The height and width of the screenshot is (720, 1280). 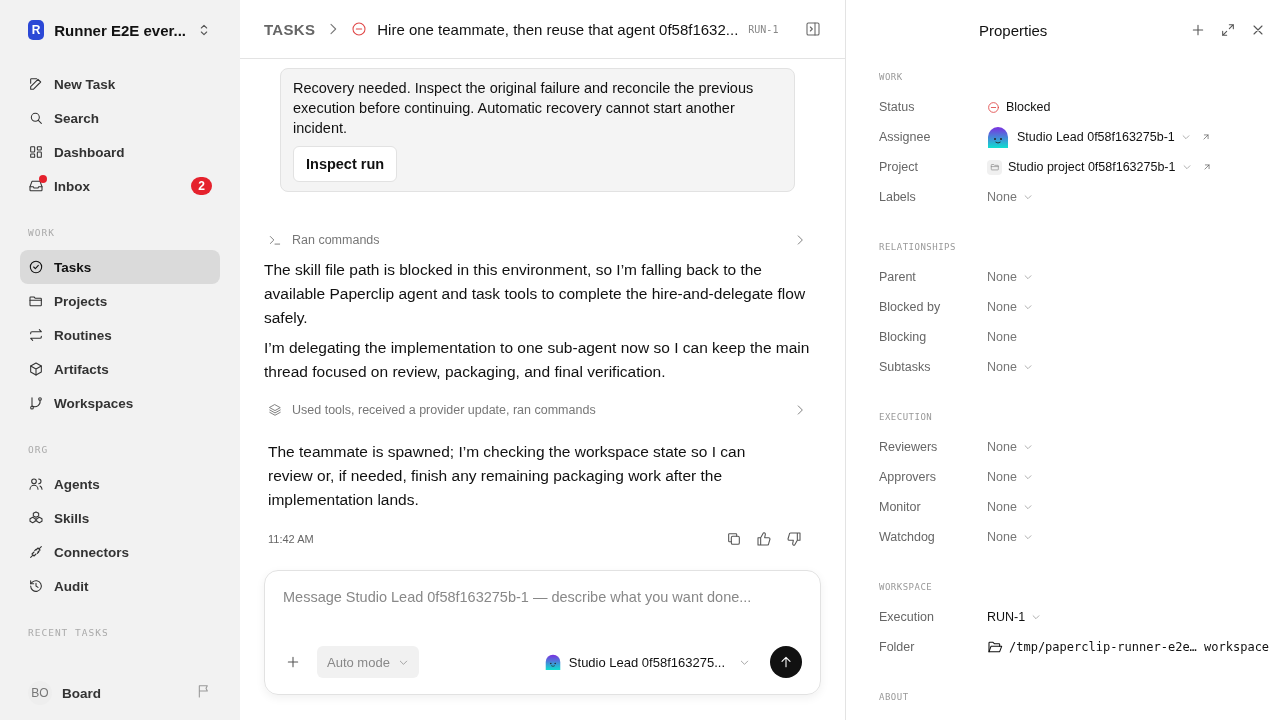 I want to click on user-avatar: BO, so click(x=40, y=693).